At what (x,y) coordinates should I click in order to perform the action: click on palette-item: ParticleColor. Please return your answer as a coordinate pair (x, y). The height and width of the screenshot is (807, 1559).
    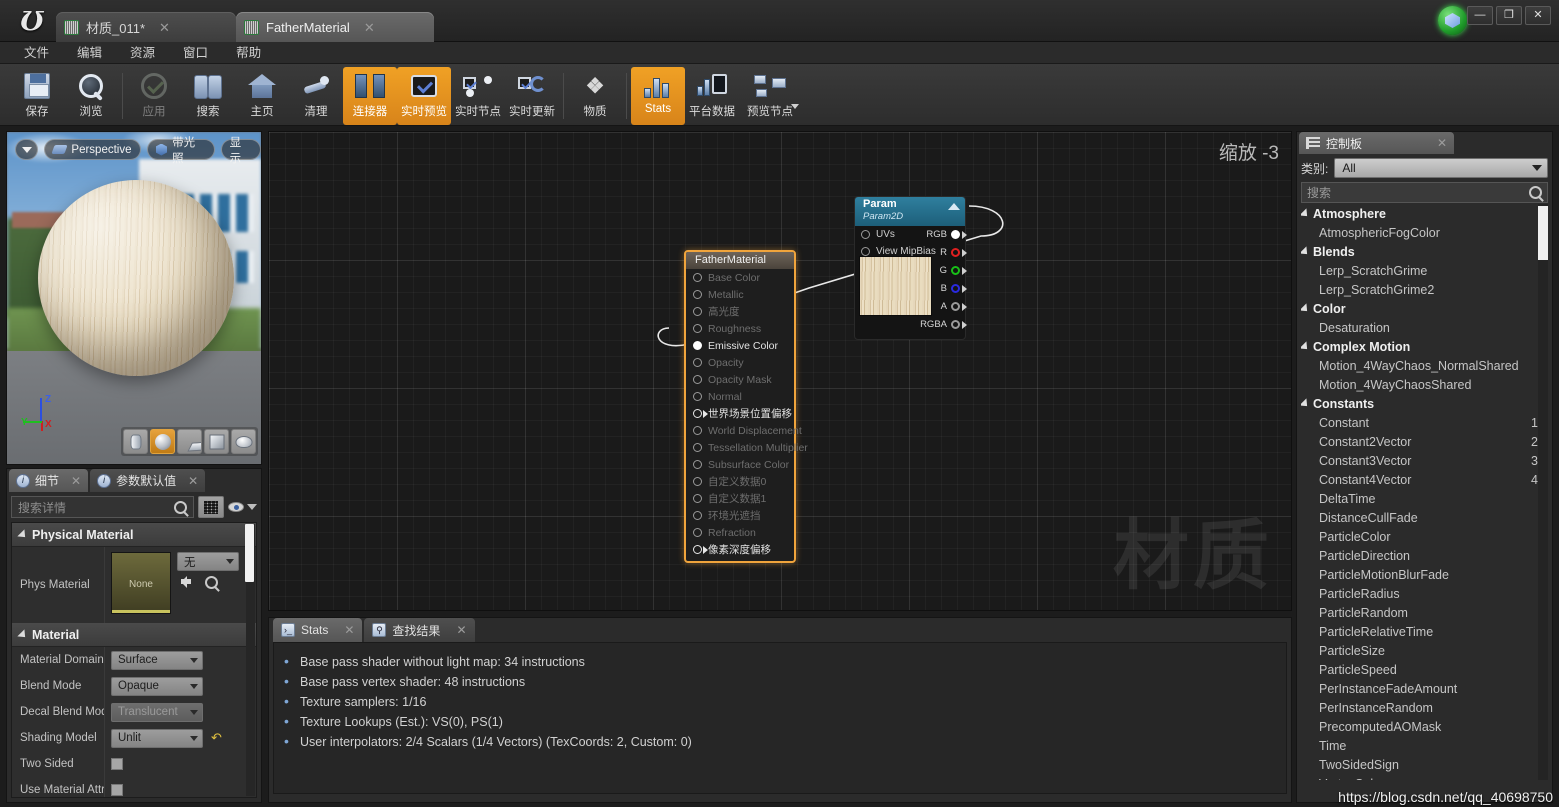
    Looking at the image, I should click on (1424, 536).